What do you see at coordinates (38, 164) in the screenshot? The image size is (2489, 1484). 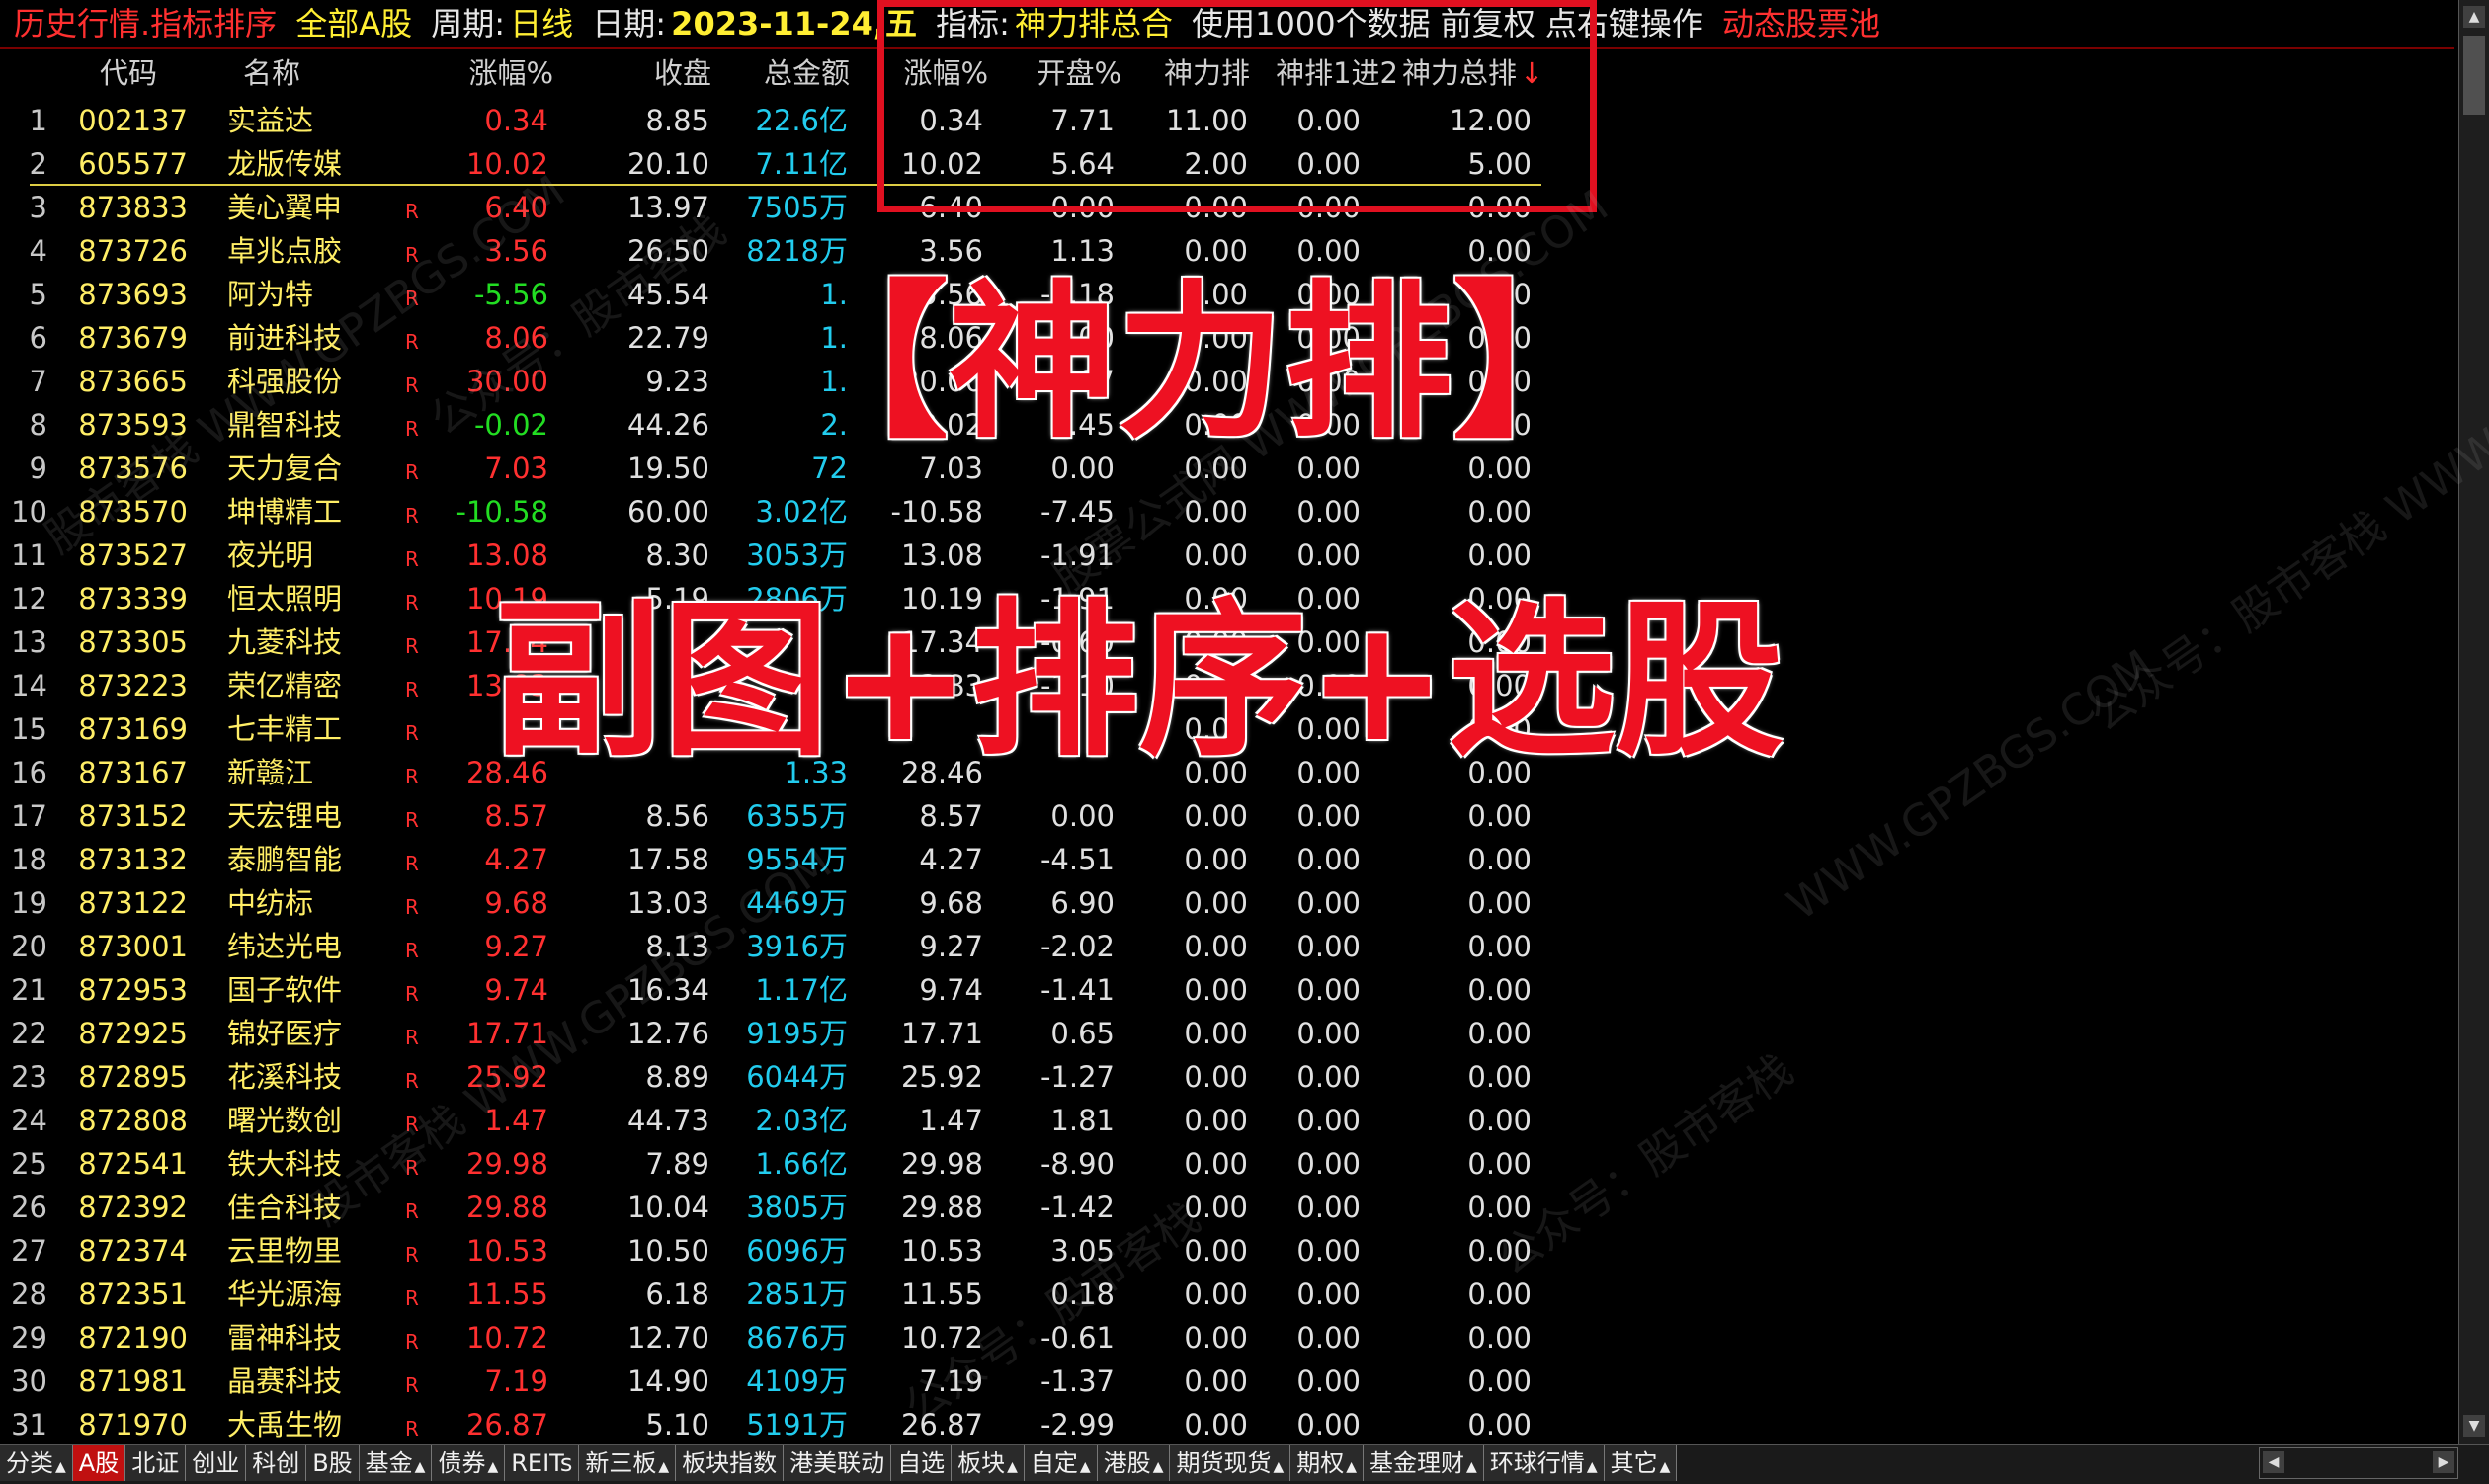 I see `row-number: 2` at bounding box center [38, 164].